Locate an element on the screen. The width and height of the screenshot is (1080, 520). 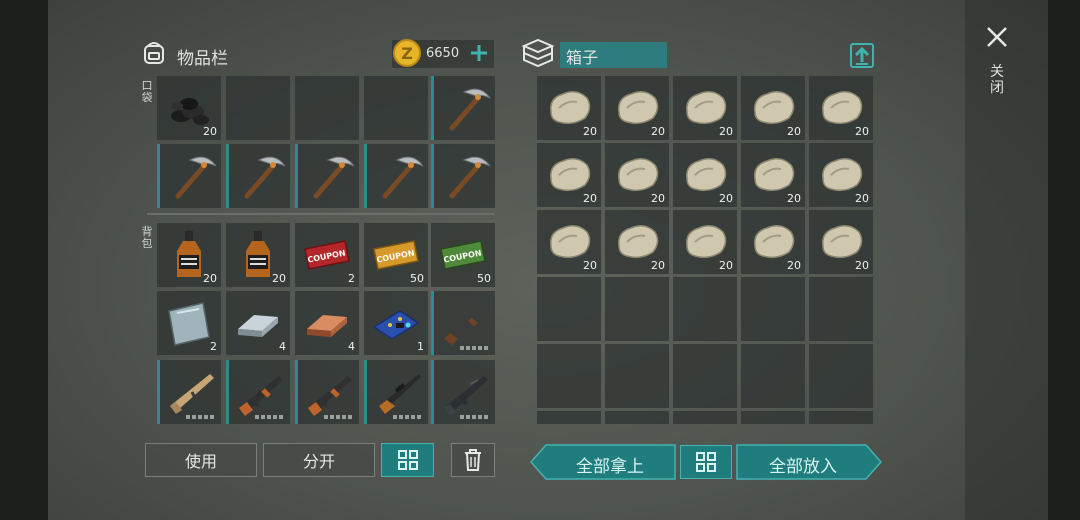
add-coins-button is located at coordinates (479, 53).